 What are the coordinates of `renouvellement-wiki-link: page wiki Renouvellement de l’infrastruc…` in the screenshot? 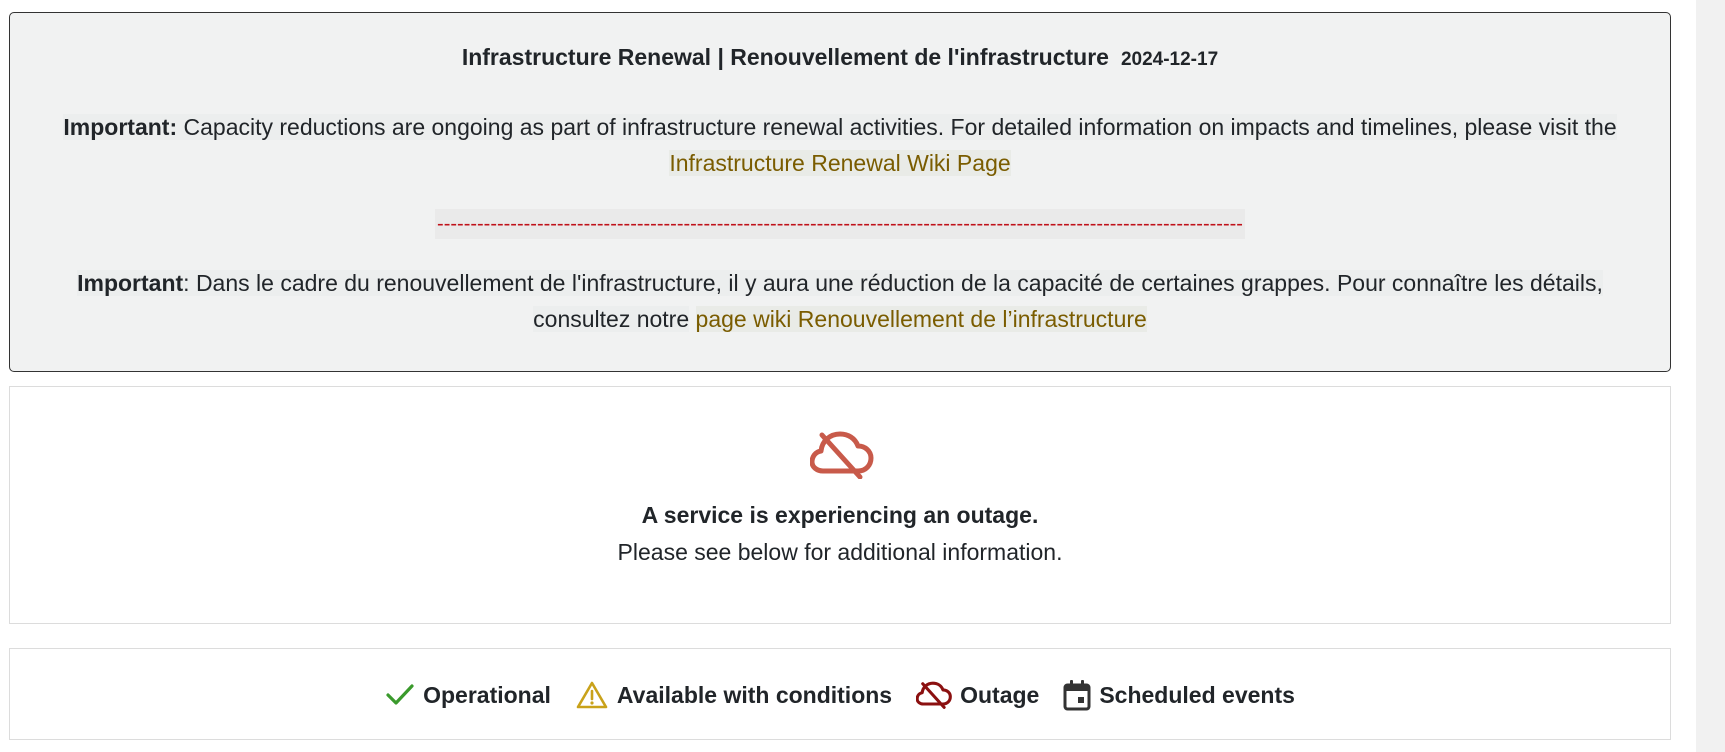 It's located at (921, 319).